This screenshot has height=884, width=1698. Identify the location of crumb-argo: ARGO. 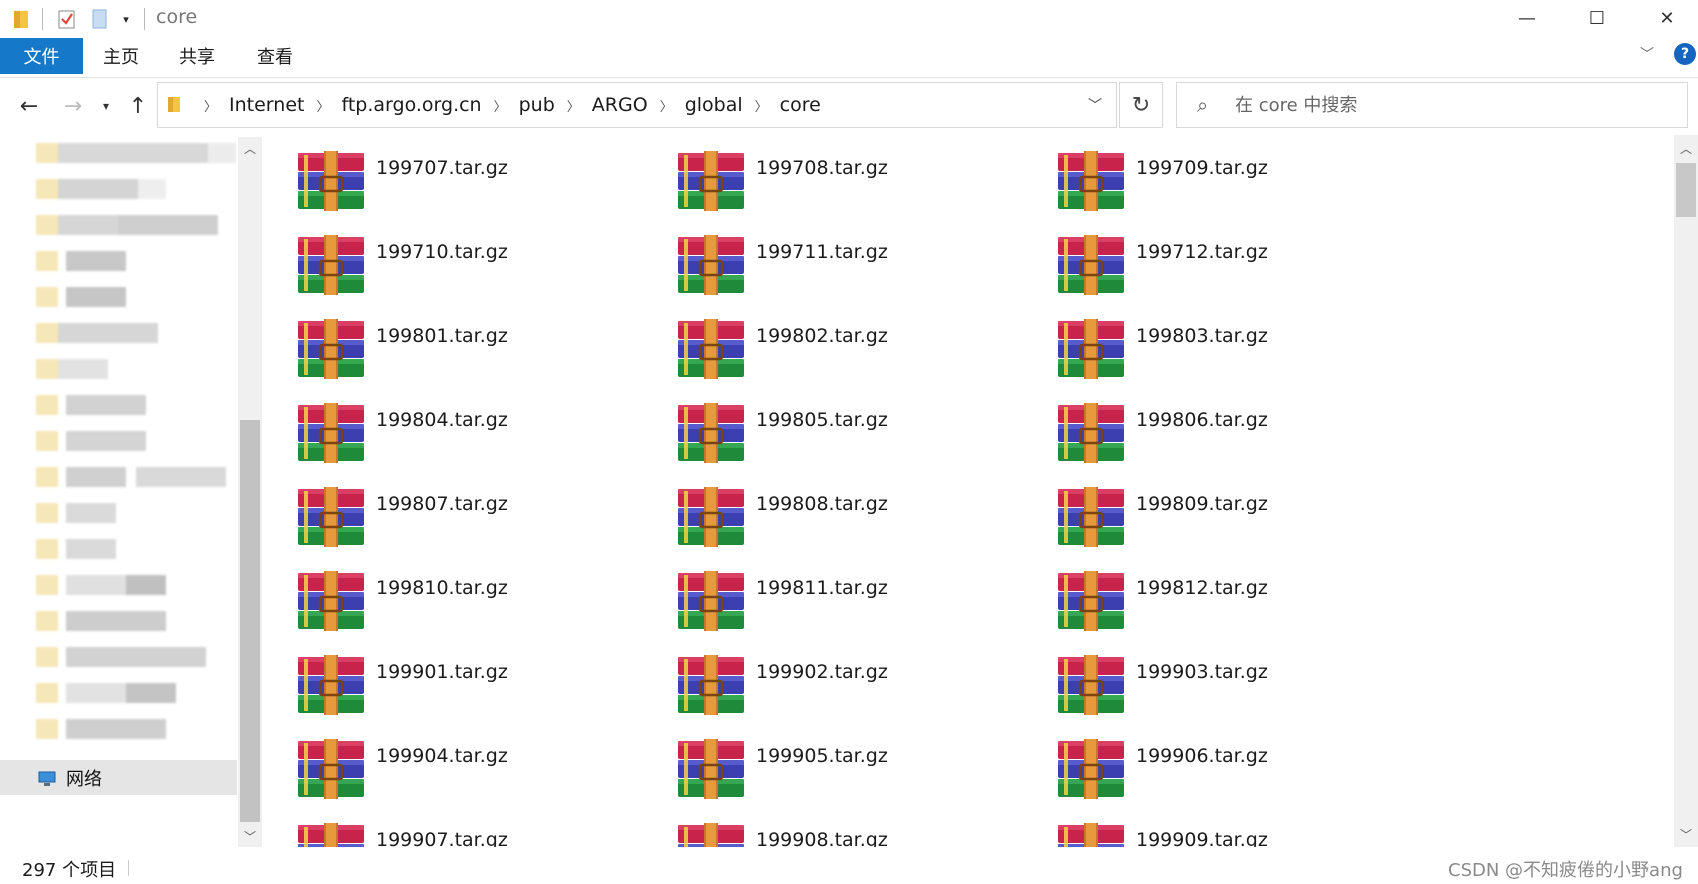
(620, 105).